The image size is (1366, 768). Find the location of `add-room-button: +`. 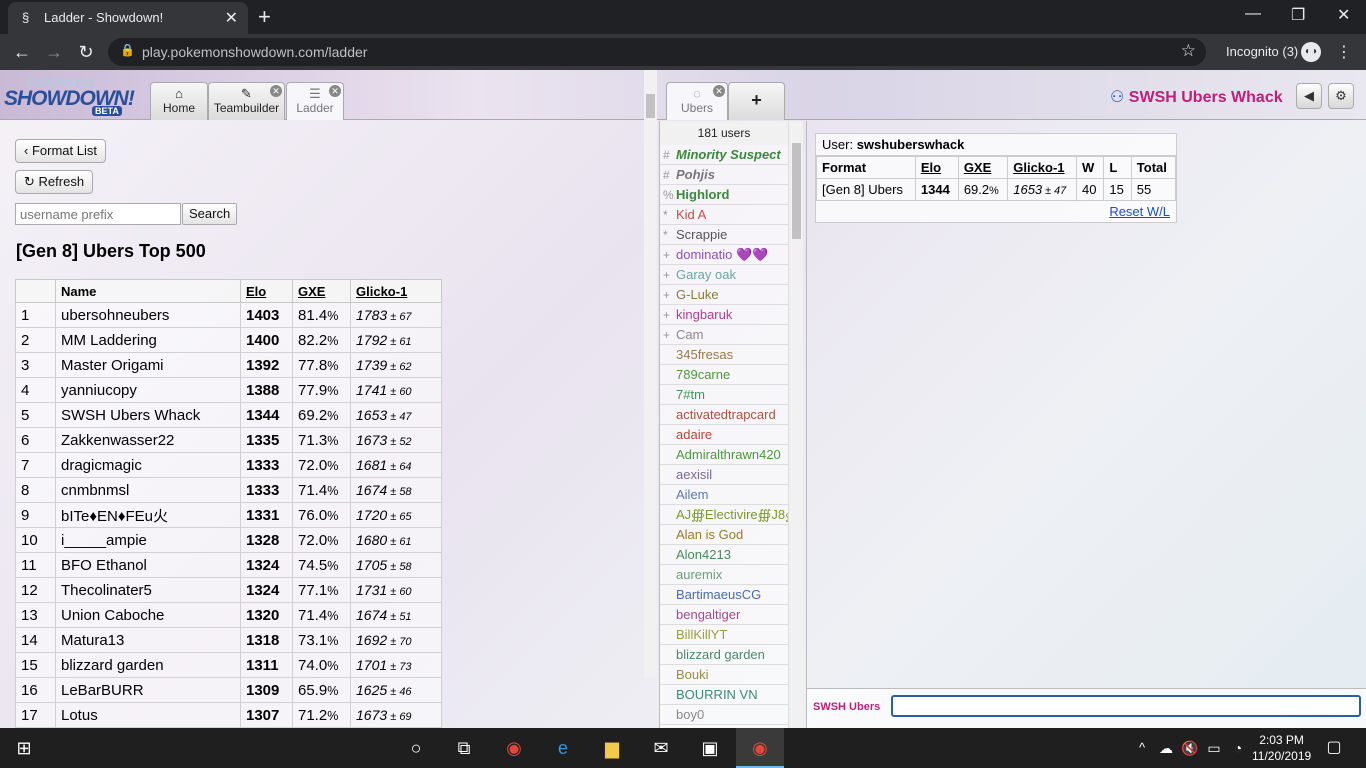

add-room-button: + is located at coordinates (756, 101).